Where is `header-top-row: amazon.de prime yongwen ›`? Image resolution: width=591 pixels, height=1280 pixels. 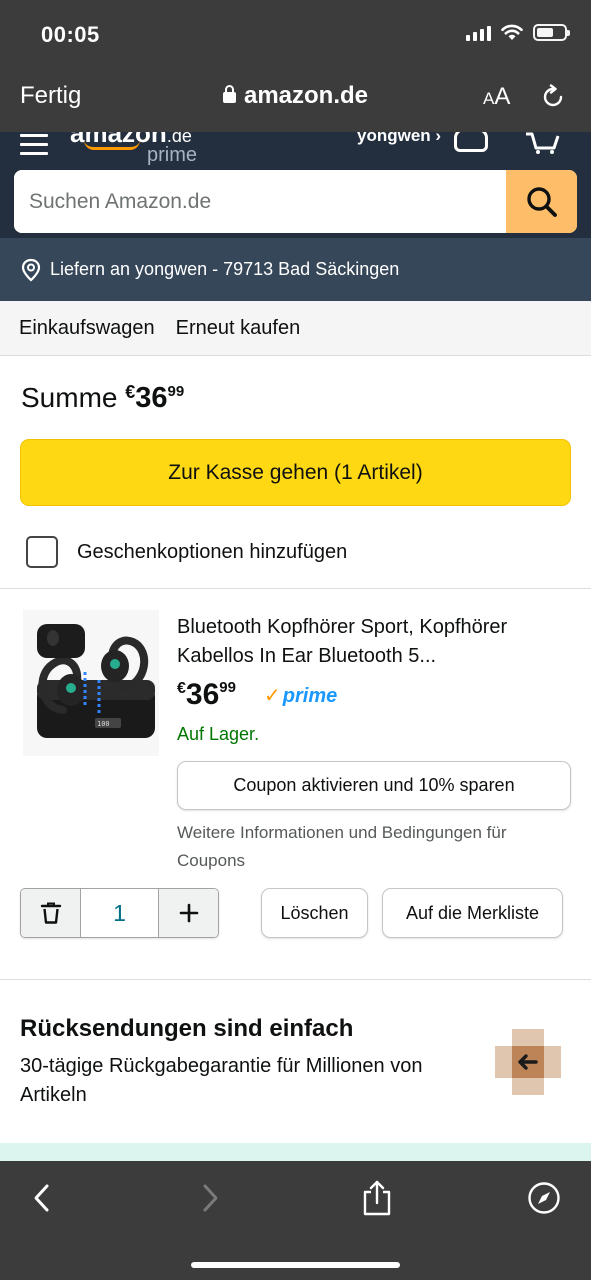
header-top-row: amazon.de prime yongwen › is located at coordinates (295, 149).